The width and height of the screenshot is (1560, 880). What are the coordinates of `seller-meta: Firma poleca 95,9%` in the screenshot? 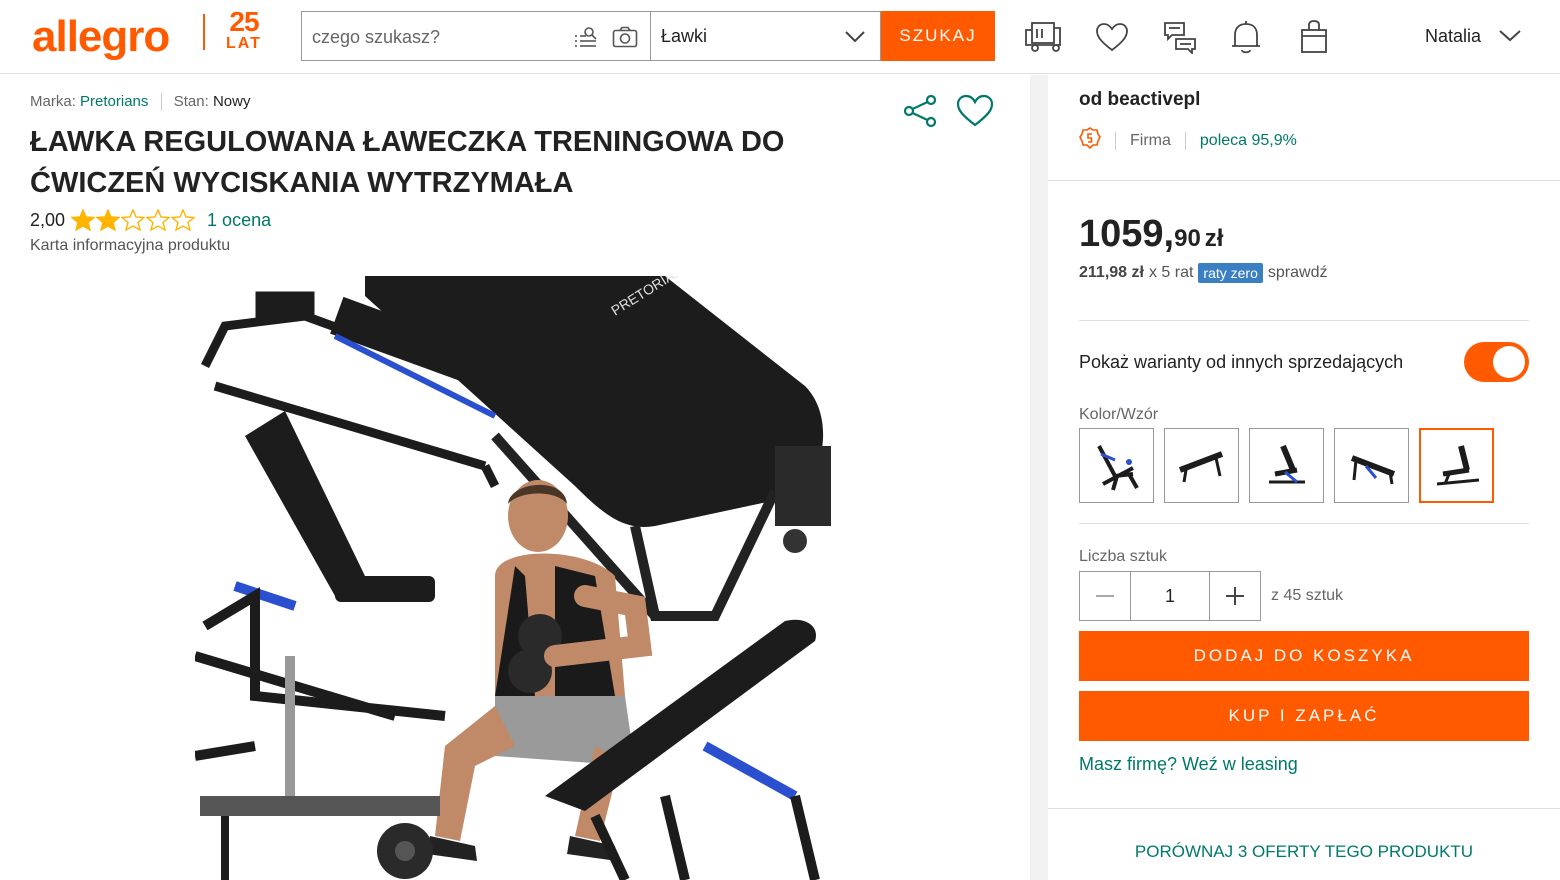 It's located at (1188, 140).